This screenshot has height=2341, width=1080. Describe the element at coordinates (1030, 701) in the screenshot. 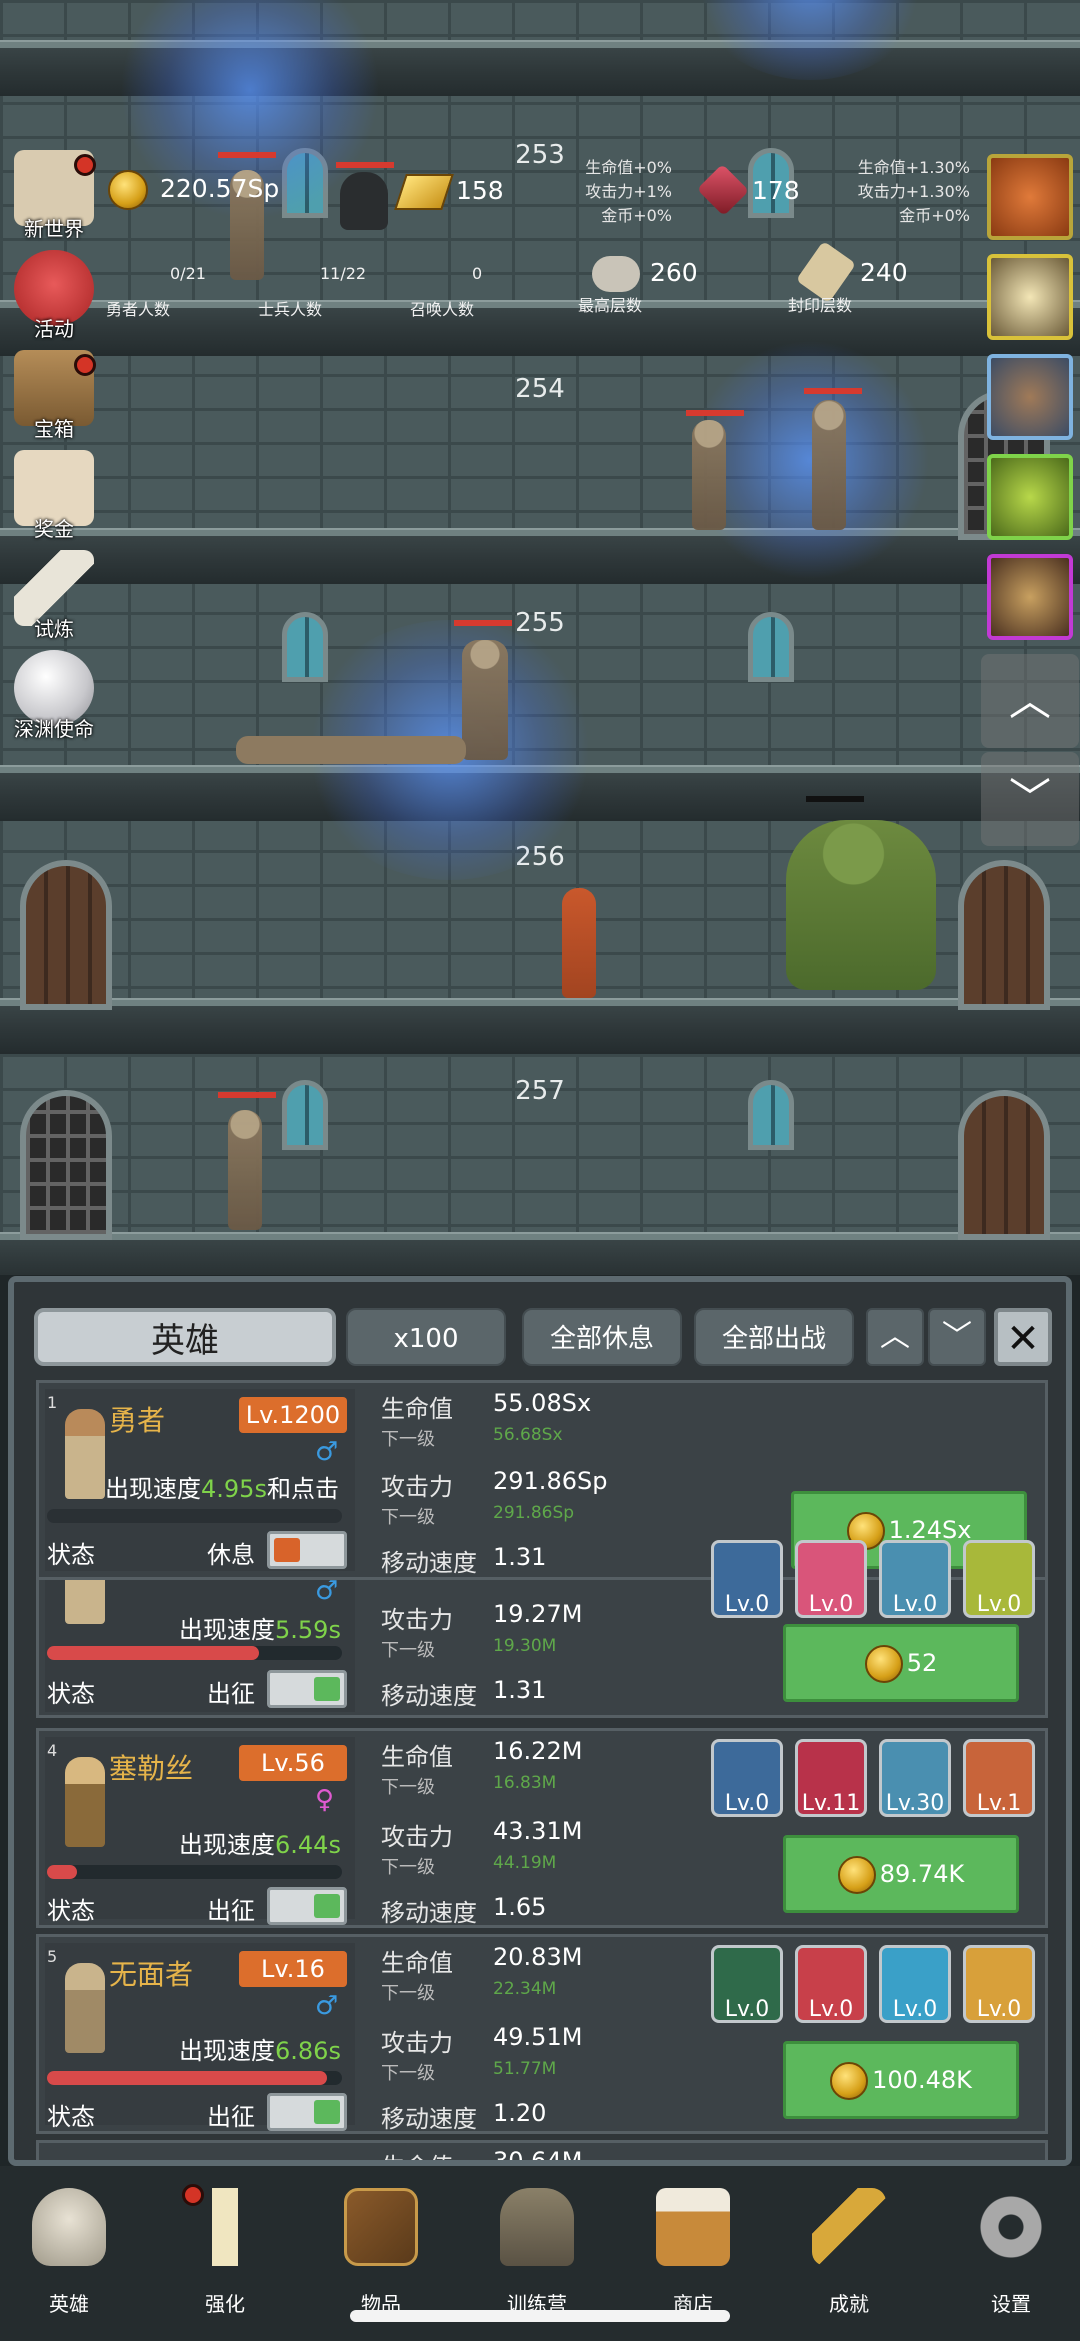

I see `scroll-up-button: ︿` at that location.